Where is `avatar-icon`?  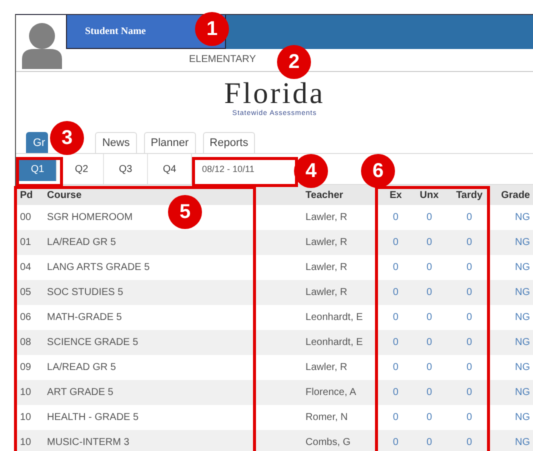
avatar-icon is located at coordinates (42, 45).